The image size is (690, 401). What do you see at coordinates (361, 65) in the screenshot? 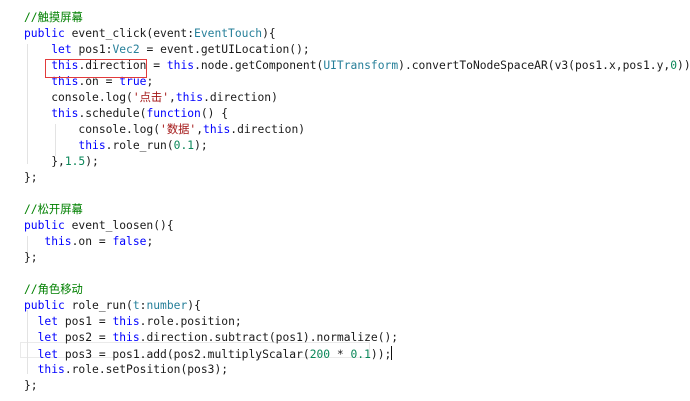
I see `code-token: UITransform` at bounding box center [361, 65].